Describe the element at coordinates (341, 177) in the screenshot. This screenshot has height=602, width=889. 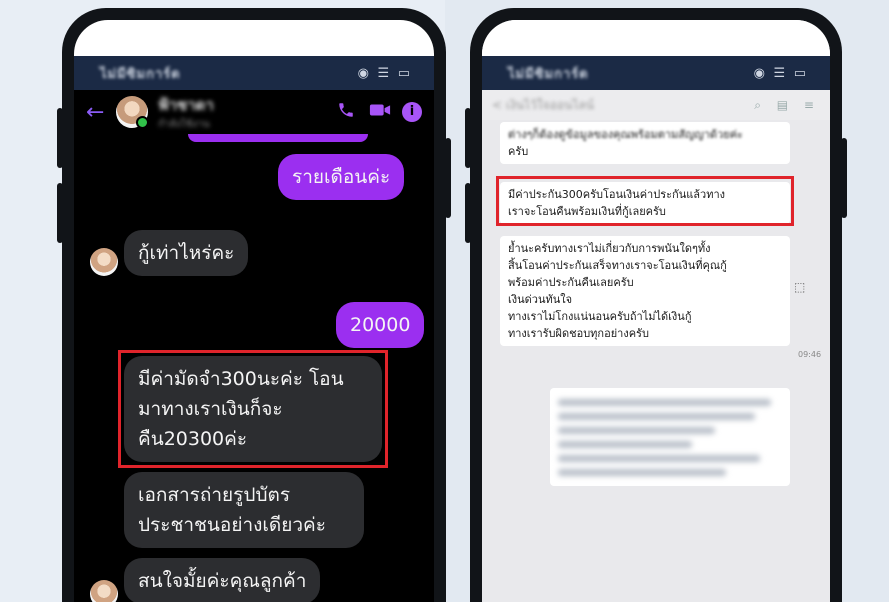
I see `message-bubble-outgoing: รายเดือนค่ะ` at that location.